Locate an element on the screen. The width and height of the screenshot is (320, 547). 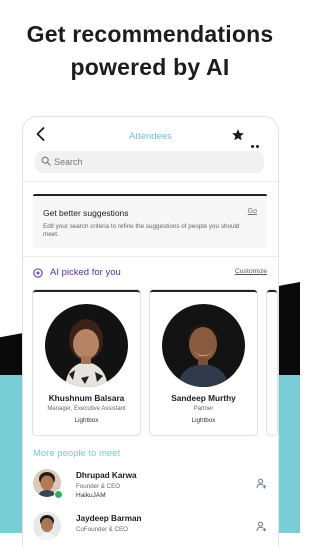
customize-link: Customize is located at coordinates (251, 271).